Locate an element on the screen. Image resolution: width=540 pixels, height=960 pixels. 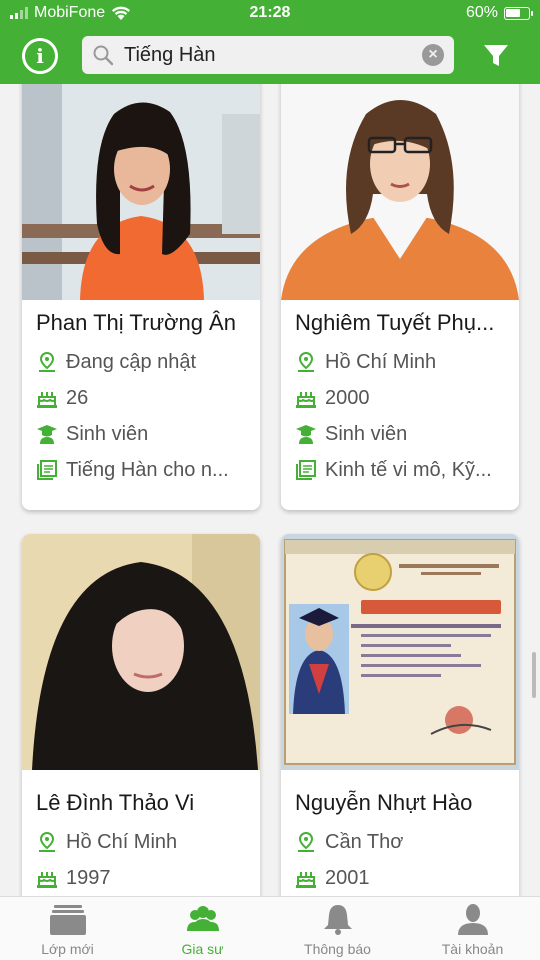
search-bar: Tiếng Hàn × is located at coordinates (268, 55).